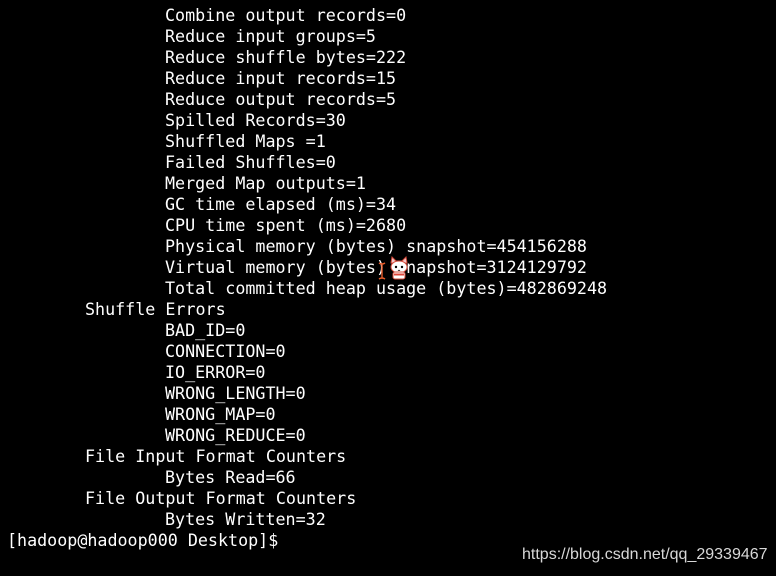 Image resolution: width=776 pixels, height=576 pixels. What do you see at coordinates (205, 329) in the screenshot?
I see `terminal-line: BAD_ID=0` at bounding box center [205, 329].